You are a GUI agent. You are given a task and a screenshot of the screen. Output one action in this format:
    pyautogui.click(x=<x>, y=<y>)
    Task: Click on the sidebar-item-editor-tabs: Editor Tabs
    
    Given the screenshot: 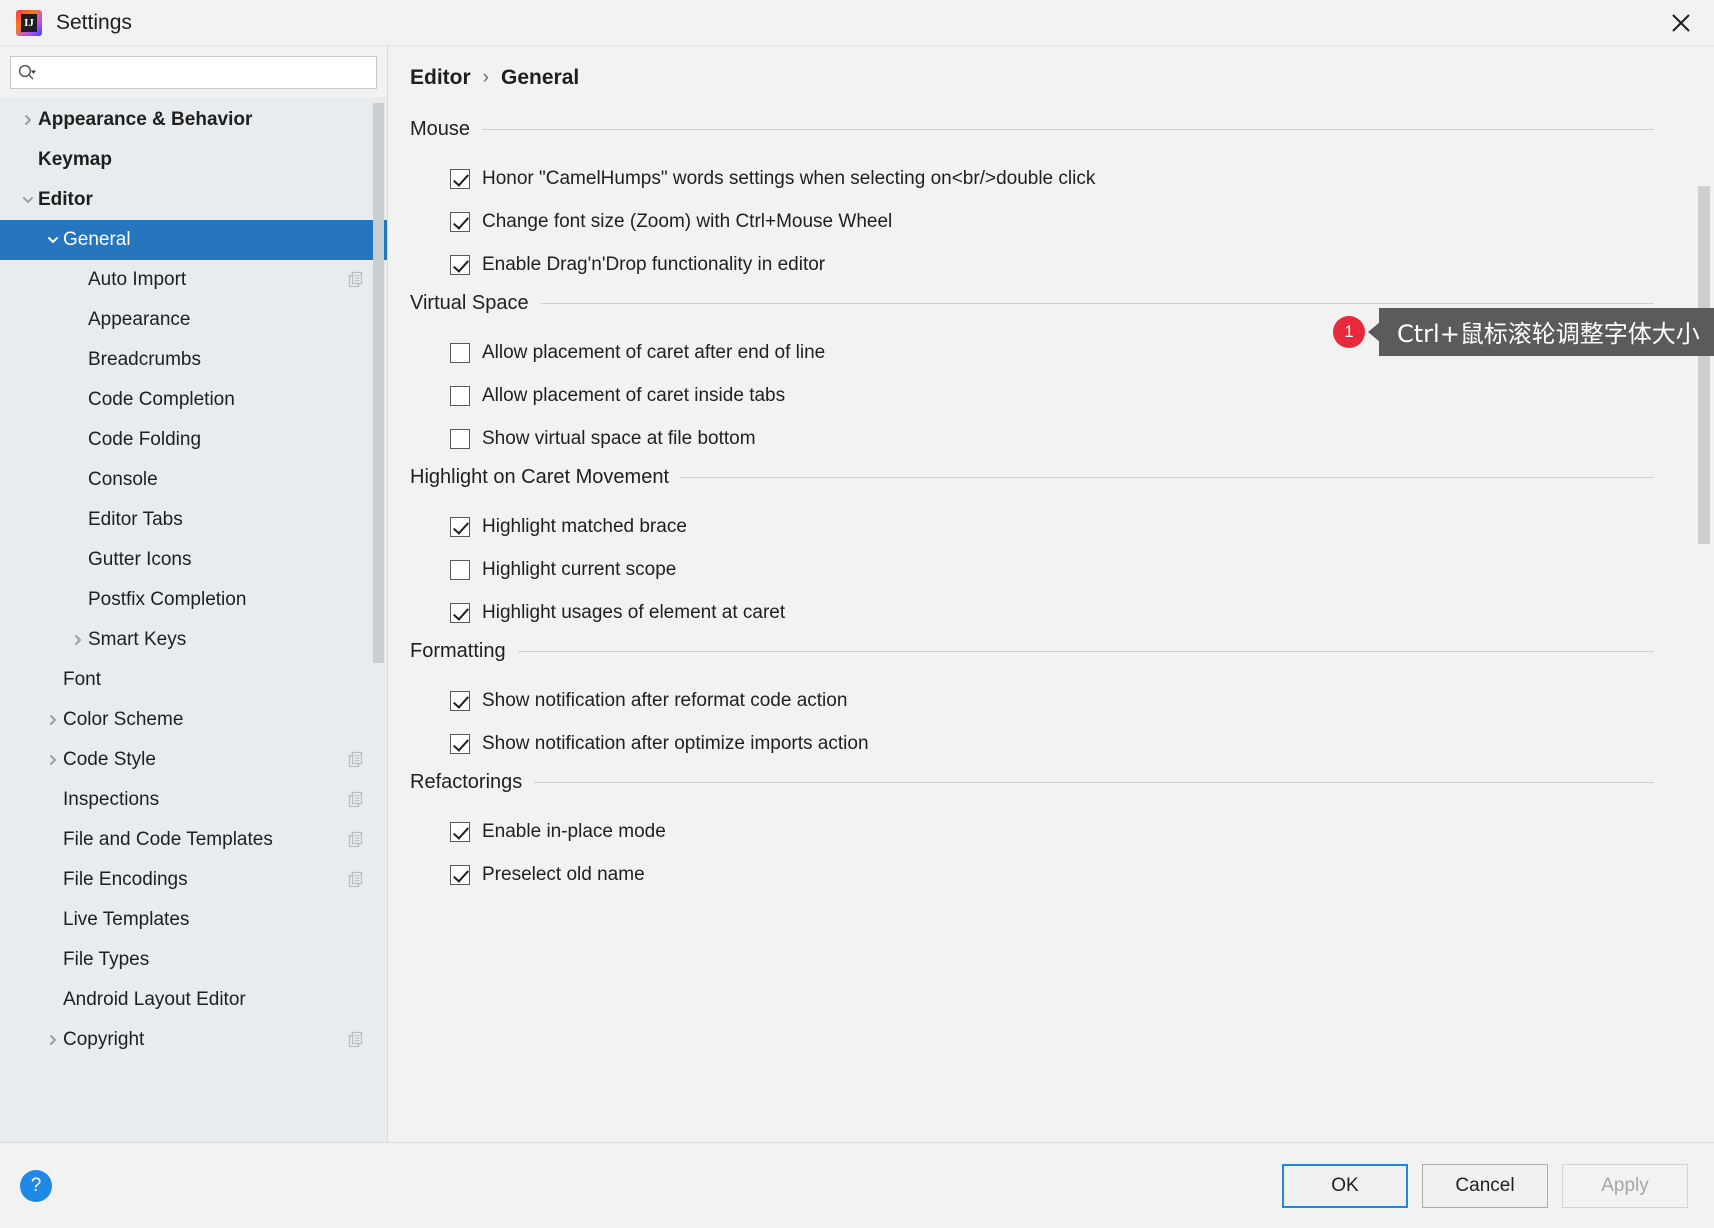 What is the action you would take?
    pyautogui.click(x=193, y=520)
    